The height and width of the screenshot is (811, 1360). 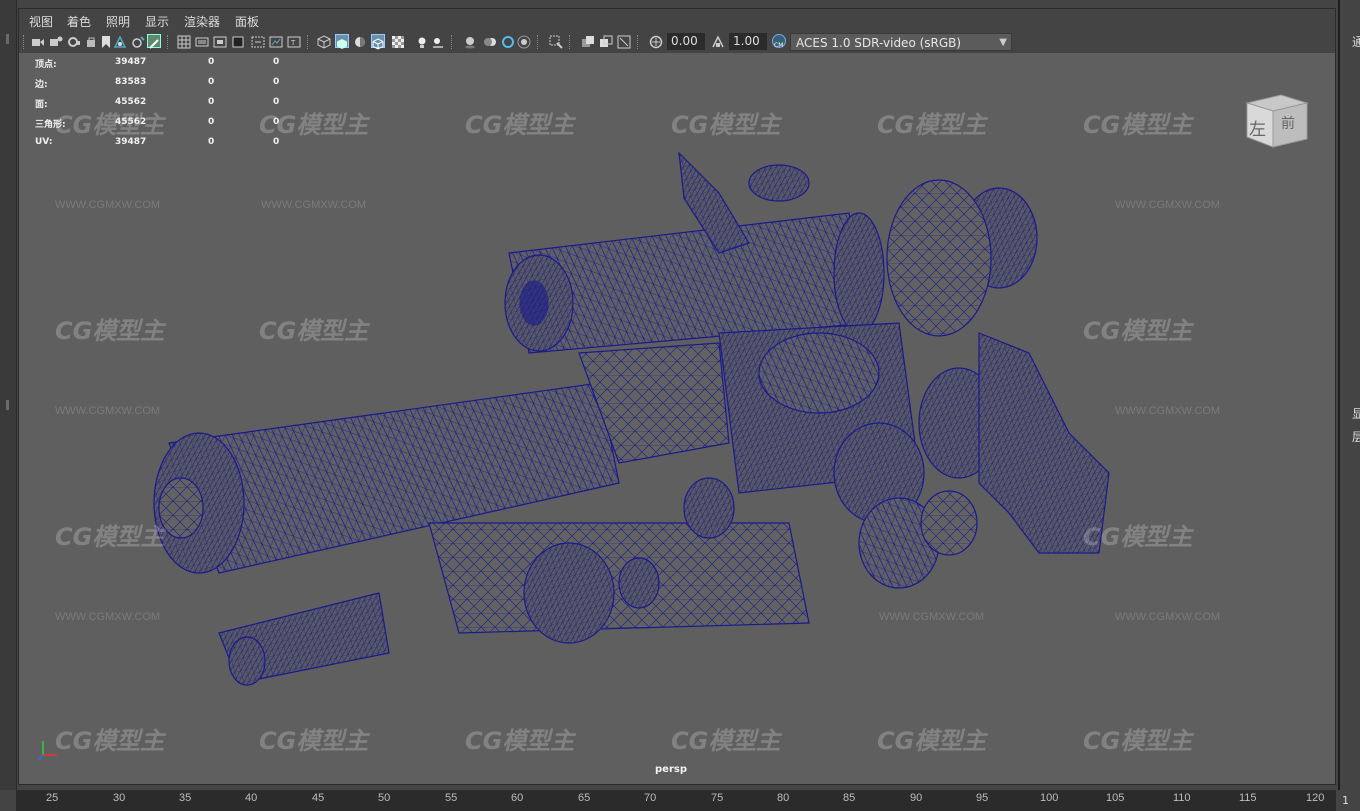 What do you see at coordinates (422, 41) in the screenshot?
I see `lighting-icon` at bounding box center [422, 41].